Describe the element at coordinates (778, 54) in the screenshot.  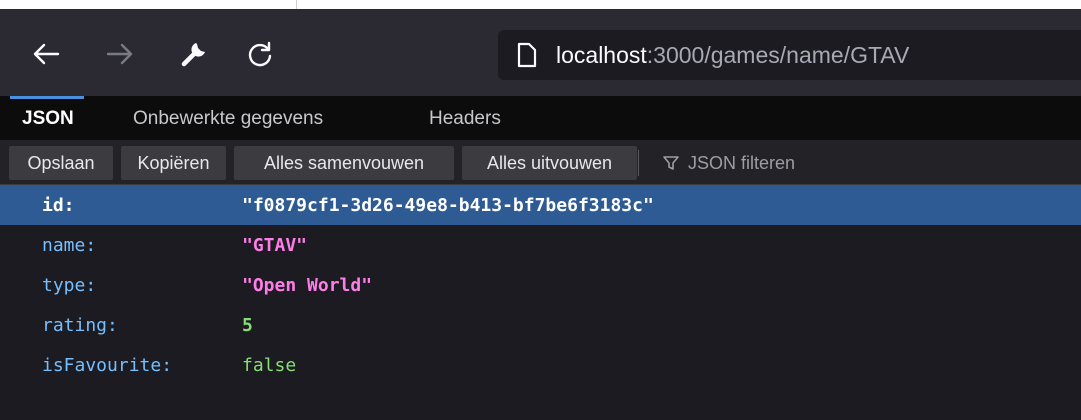
I see `url-path: :3000/games/name/GTAV` at that location.